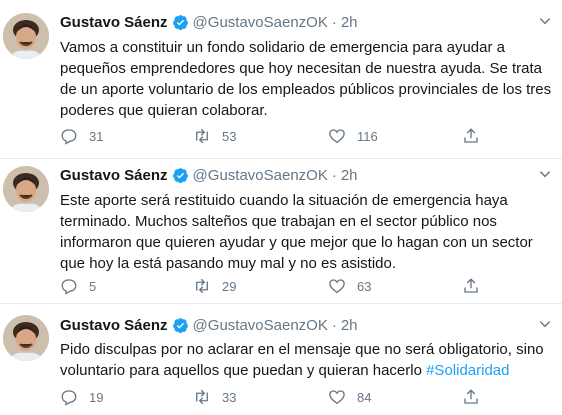  What do you see at coordinates (467, 370) in the screenshot?
I see `hashtag-link: #Solidaridad` at bounding box center [467, 370].